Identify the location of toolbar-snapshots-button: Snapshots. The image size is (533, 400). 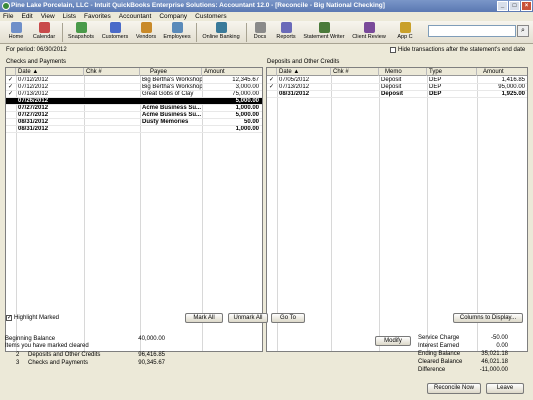
(81, 32).